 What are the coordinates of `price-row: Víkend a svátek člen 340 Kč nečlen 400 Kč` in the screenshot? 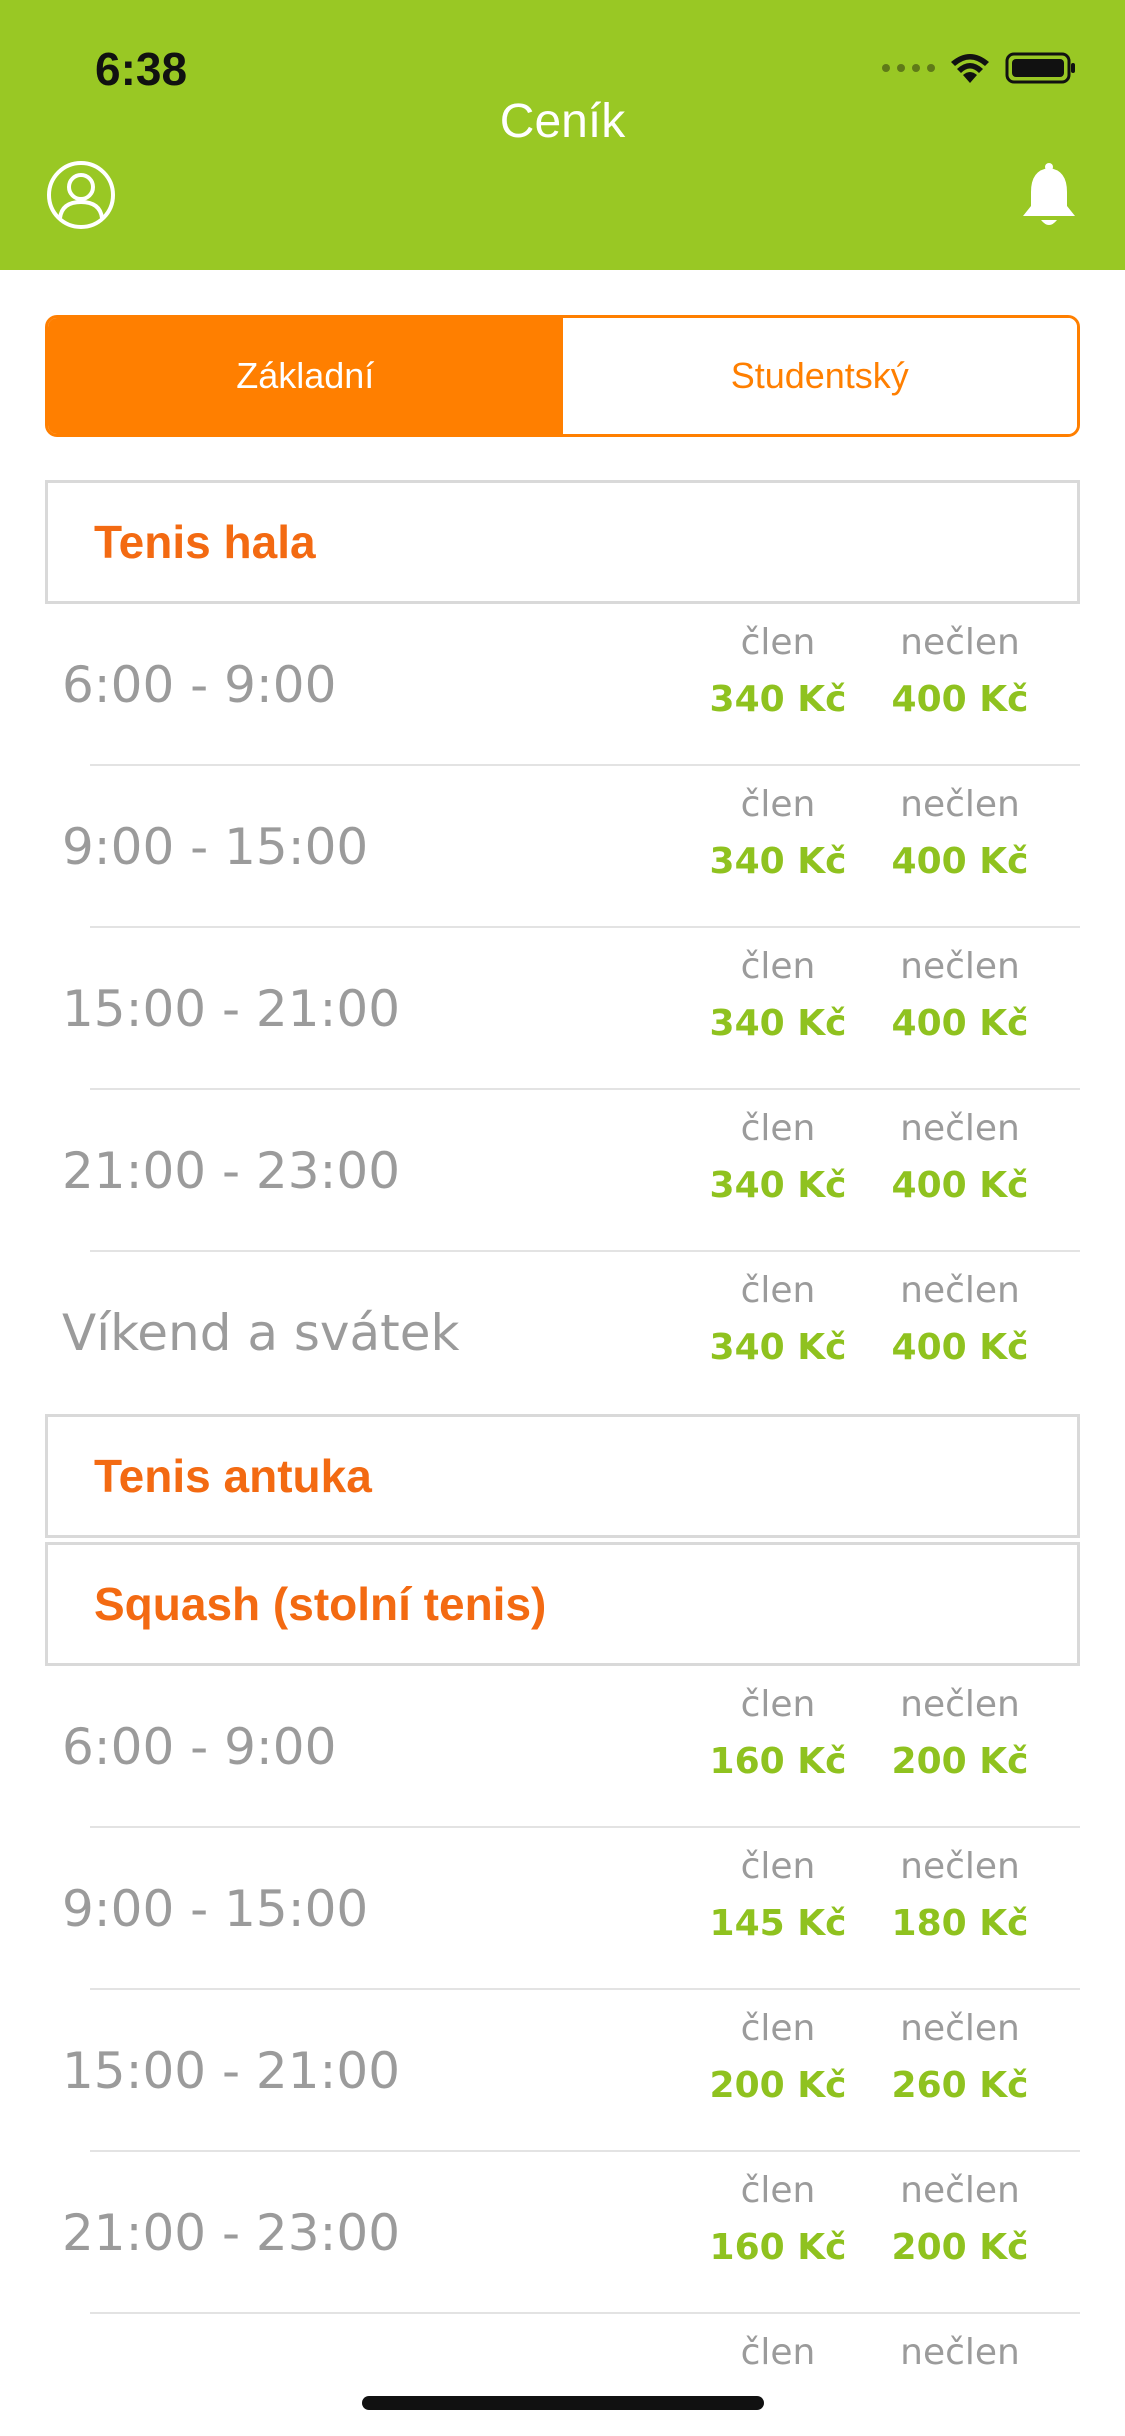 It's located at (562, 1333).